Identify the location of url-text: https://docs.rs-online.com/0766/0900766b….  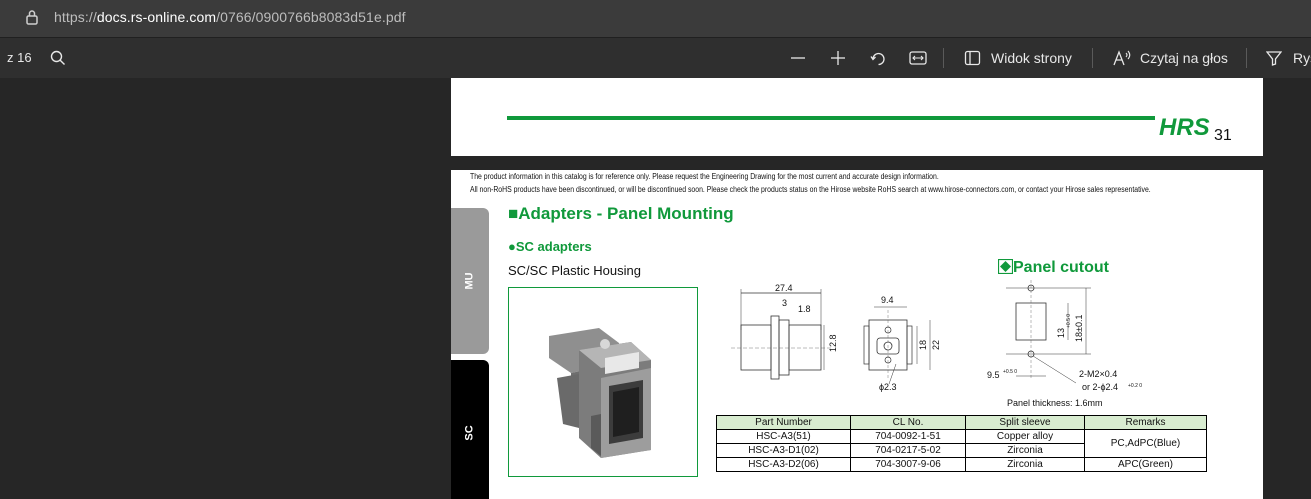
(230, 17).